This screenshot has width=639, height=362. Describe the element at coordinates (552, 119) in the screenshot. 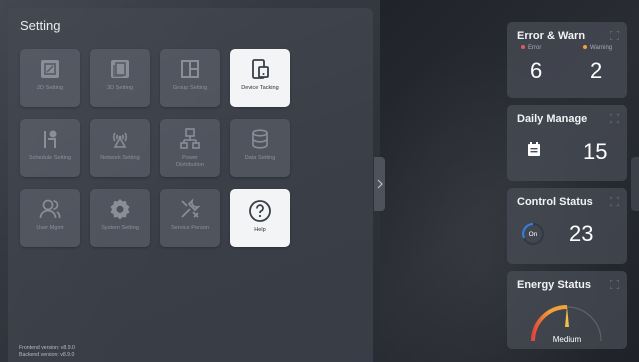

I see `card-title: Daily Manage` at that location.